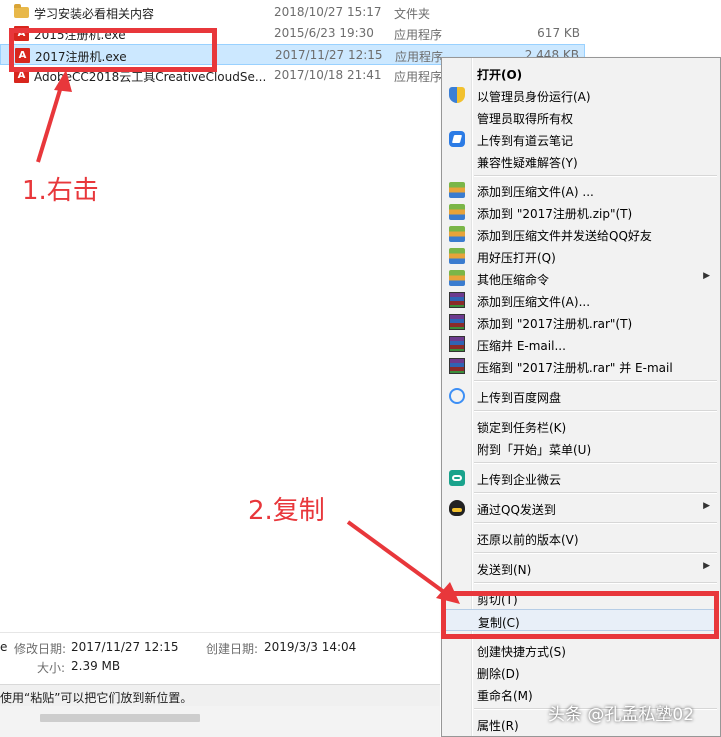  Describe the element at coordinates (286, 511) in the screenshot. I see `annotation-step-2: 2.复制` at that location.